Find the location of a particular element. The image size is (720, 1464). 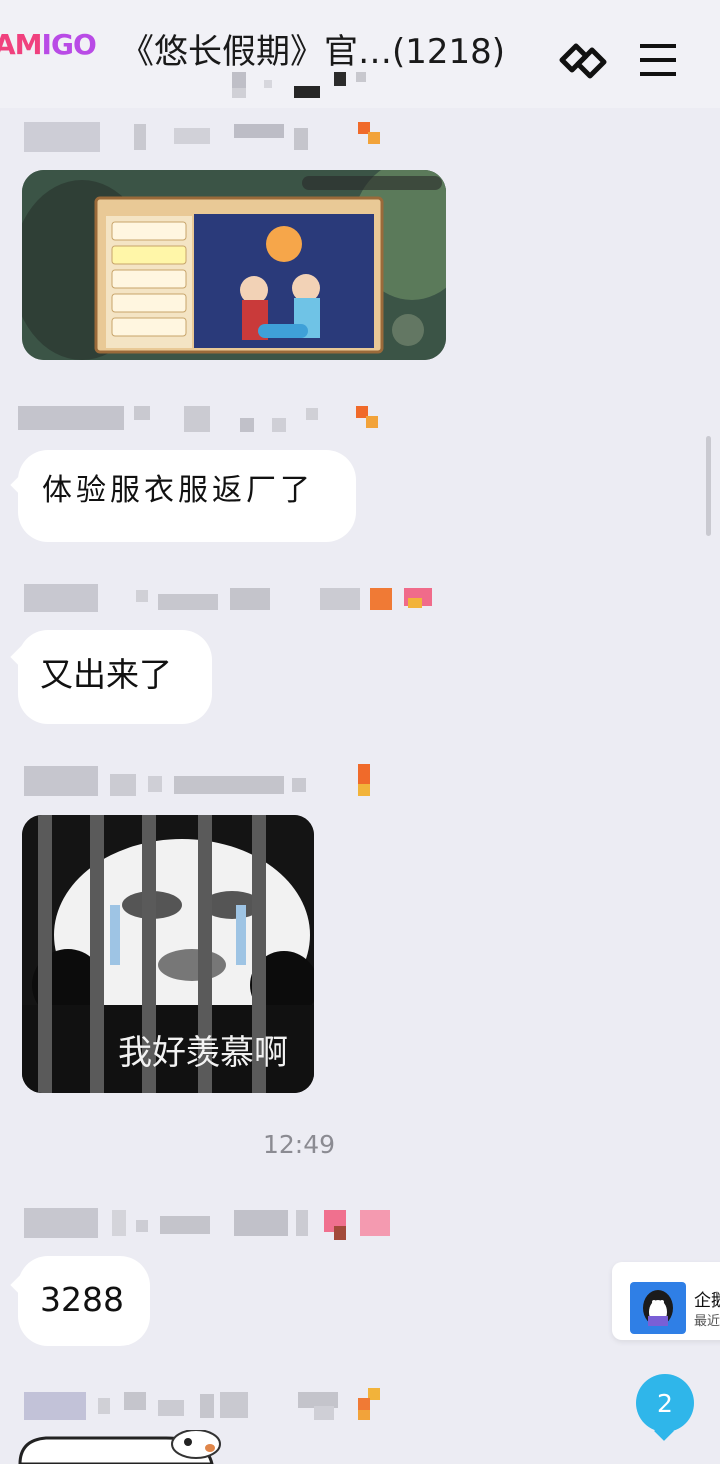

sticker-image: 我好羡慕啊 is located at coordinates (168, 954).